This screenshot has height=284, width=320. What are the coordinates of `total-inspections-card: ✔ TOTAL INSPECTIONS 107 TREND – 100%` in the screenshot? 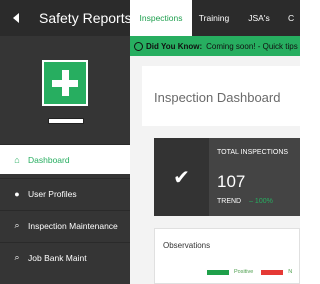 It's located at (227, 177).